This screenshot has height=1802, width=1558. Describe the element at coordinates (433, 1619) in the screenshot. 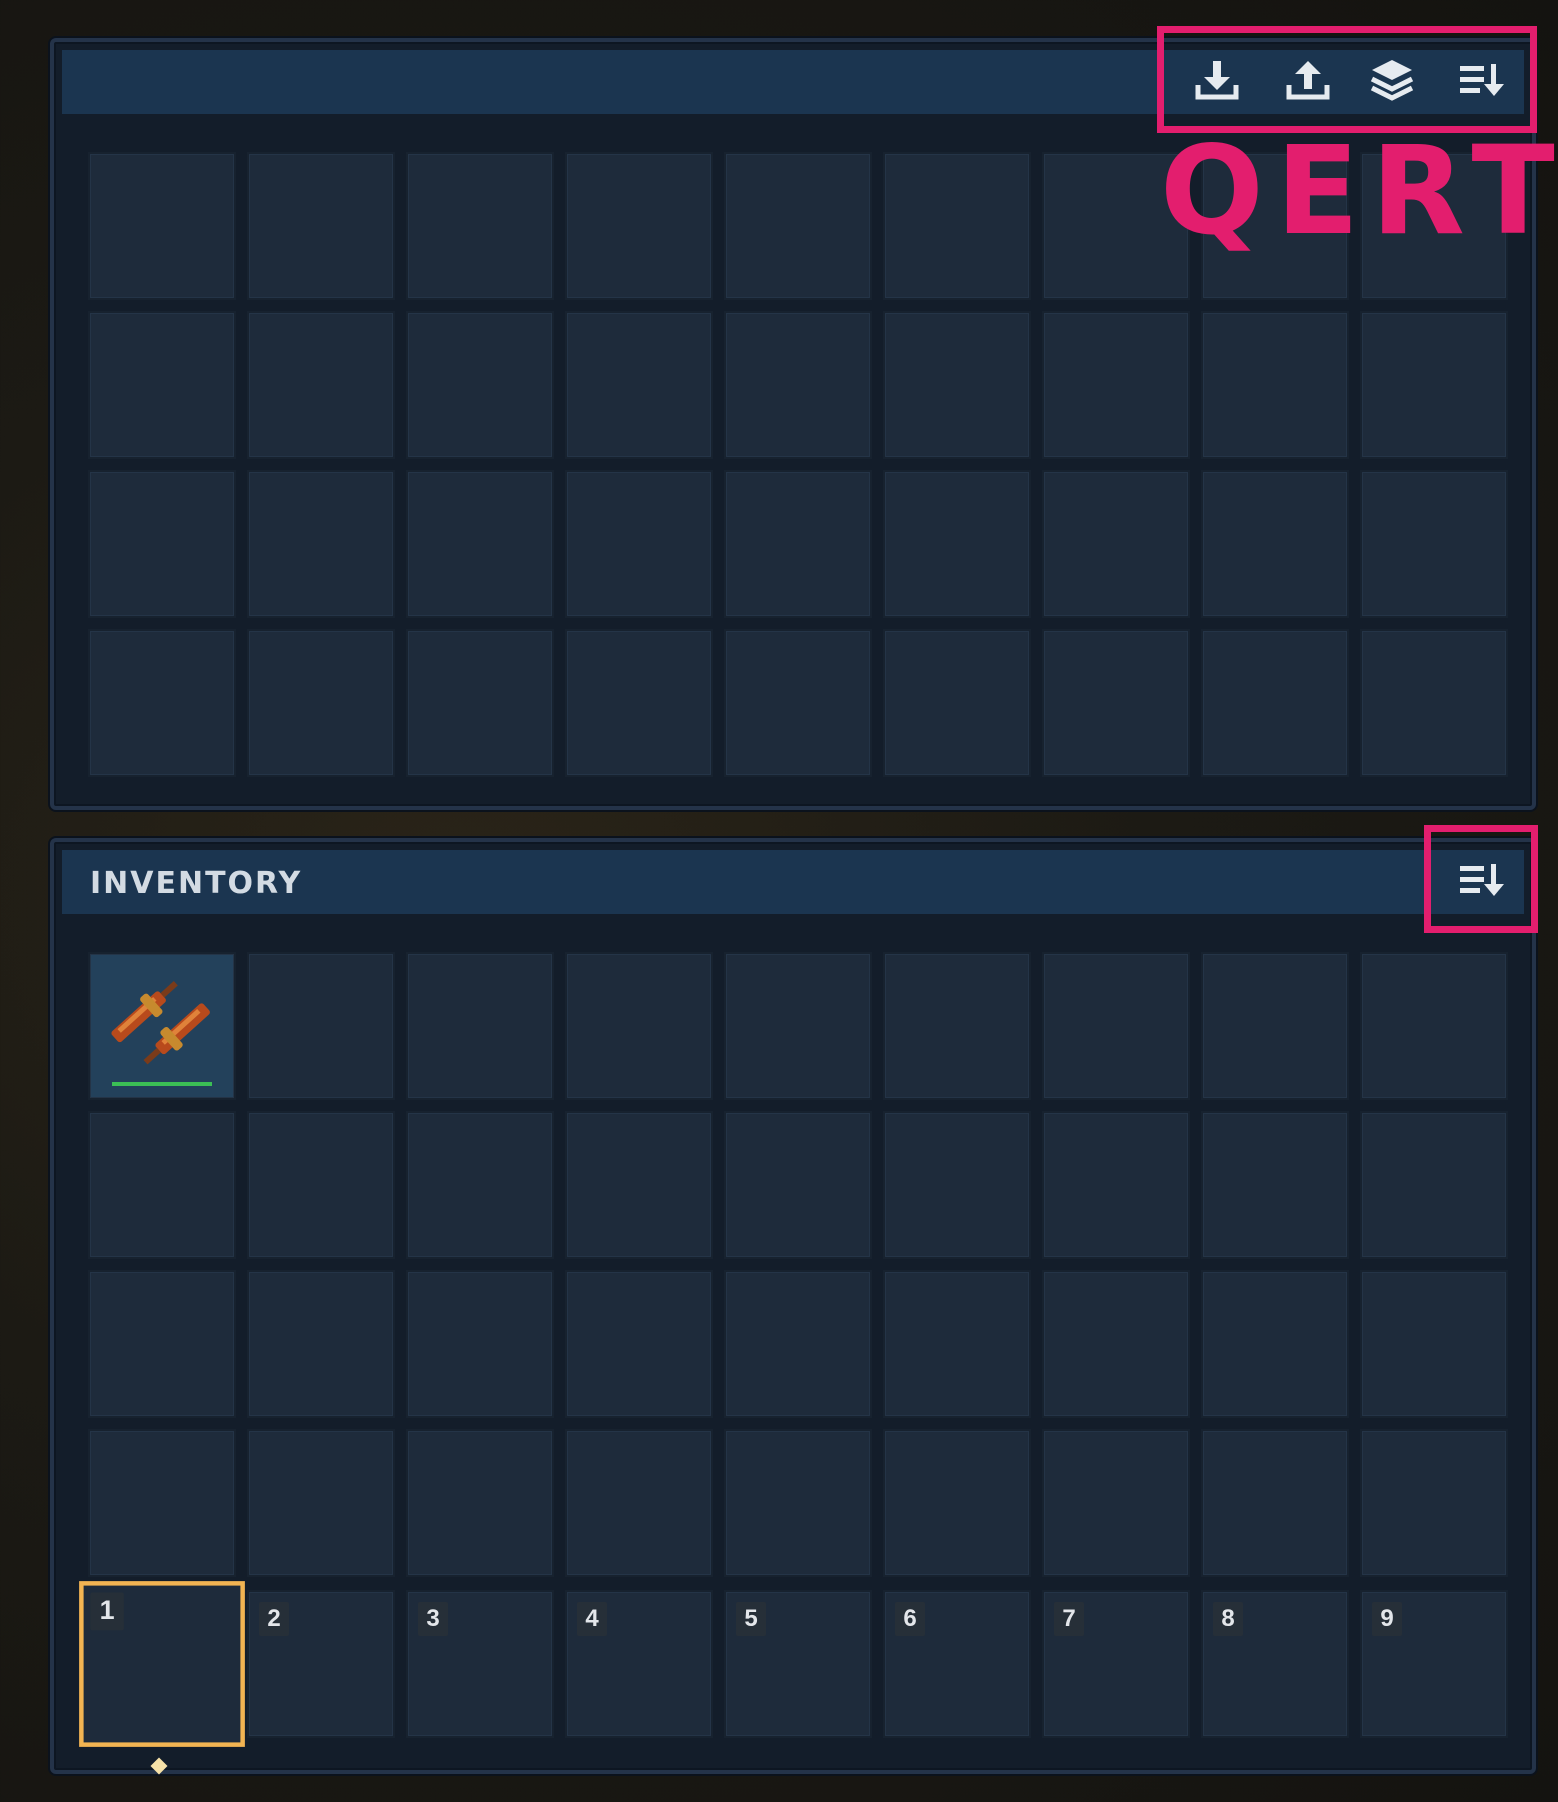

I see `hotbar-key-label: 3` at that location.